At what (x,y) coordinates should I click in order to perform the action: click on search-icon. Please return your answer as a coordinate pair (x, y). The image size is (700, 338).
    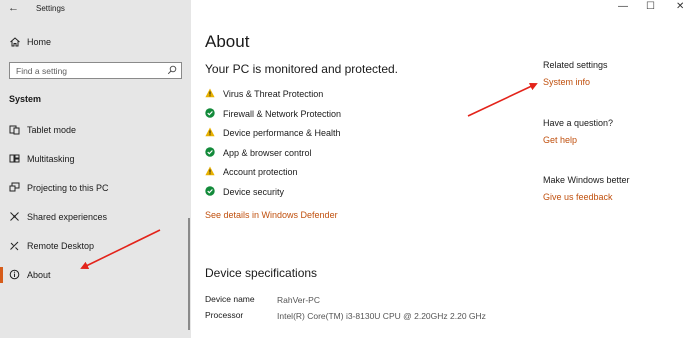
    Looking at the image, I should click on (172, 70).